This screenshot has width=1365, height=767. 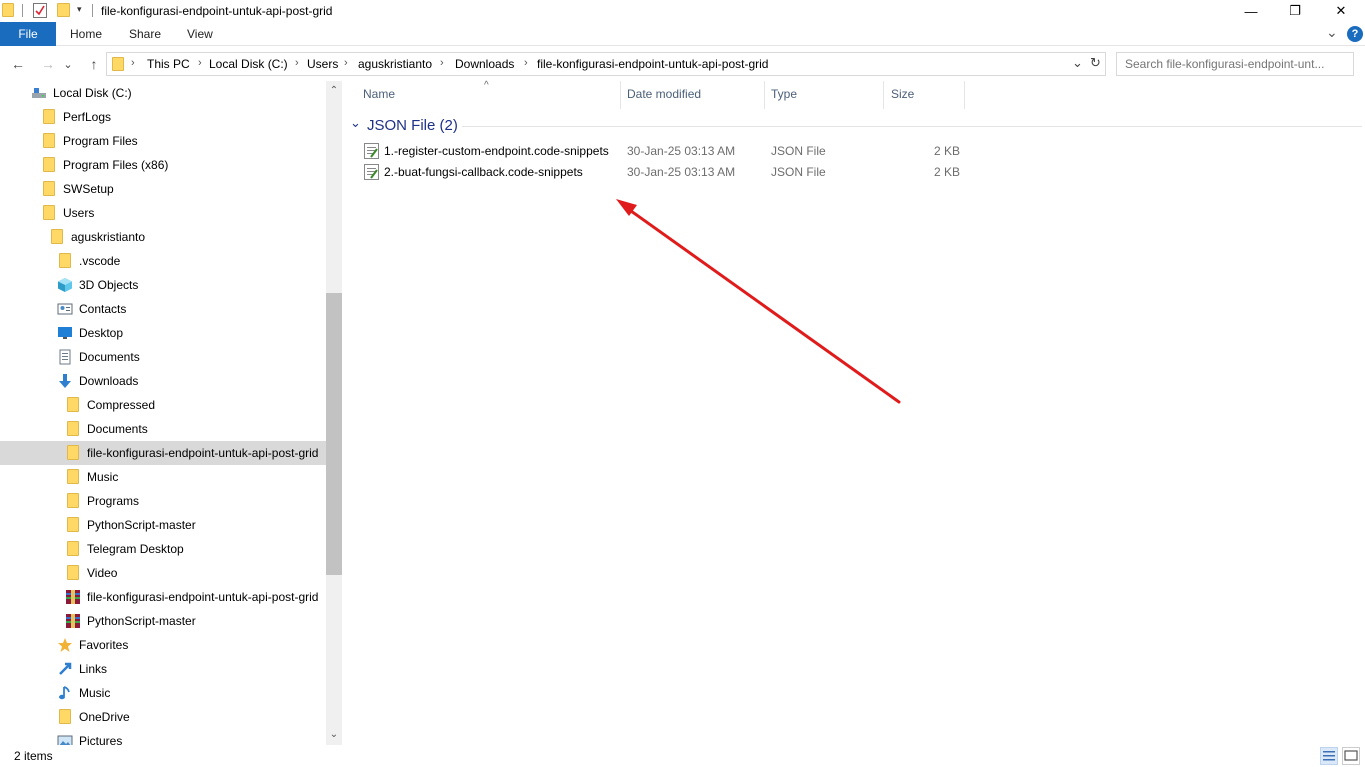 What do you see at coordinates (334, 91) in the screenshot?
I see `scroll-up-icon: ⌃` at bounding box center [334, 91].